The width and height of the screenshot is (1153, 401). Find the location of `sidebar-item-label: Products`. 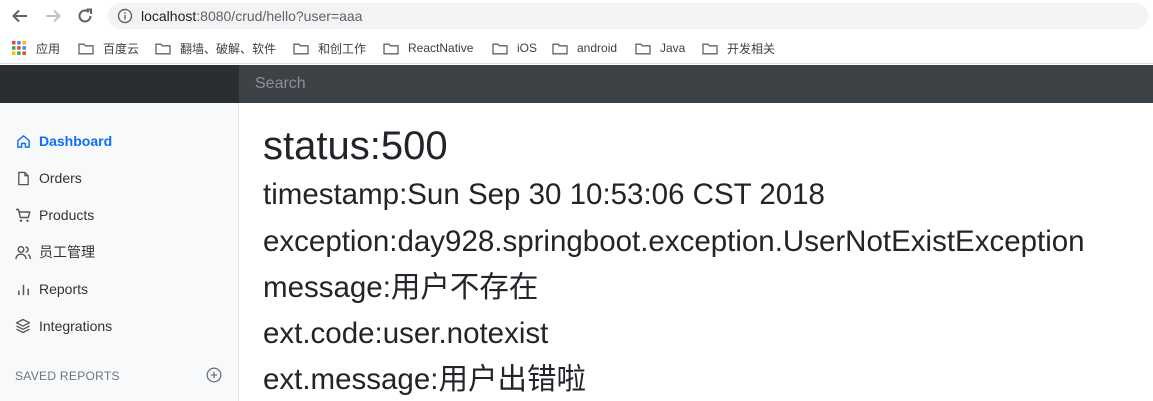

sidebar-item-label: Products is located at coordinates (67, 215).